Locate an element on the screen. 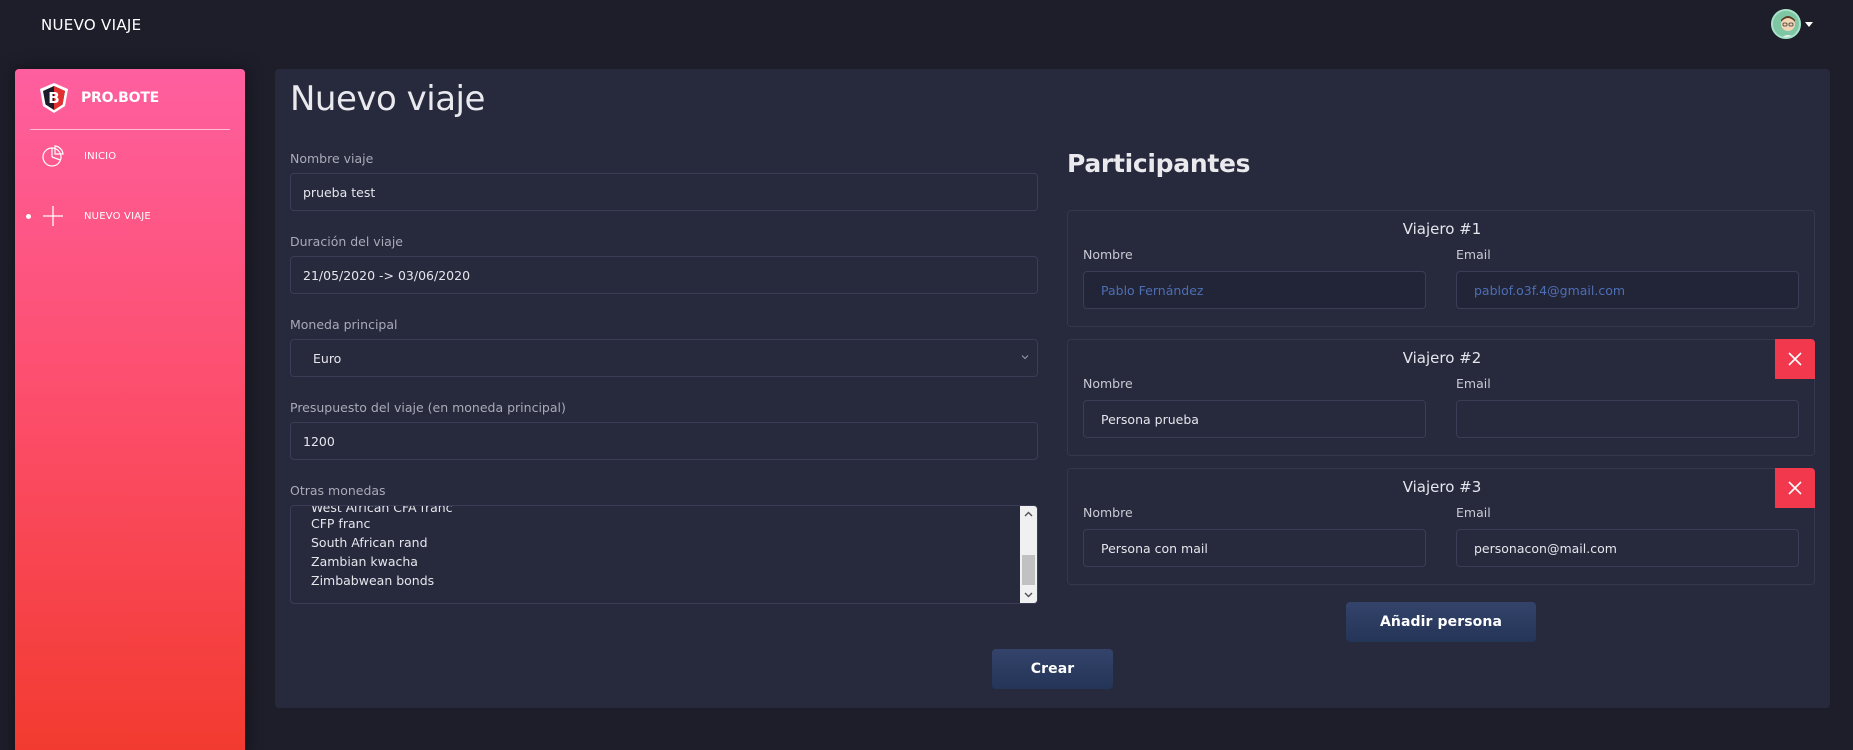 This screenshot has width=1853, height=750. traveler-title: Viajero #3 is located at coordinates (1442, 487).